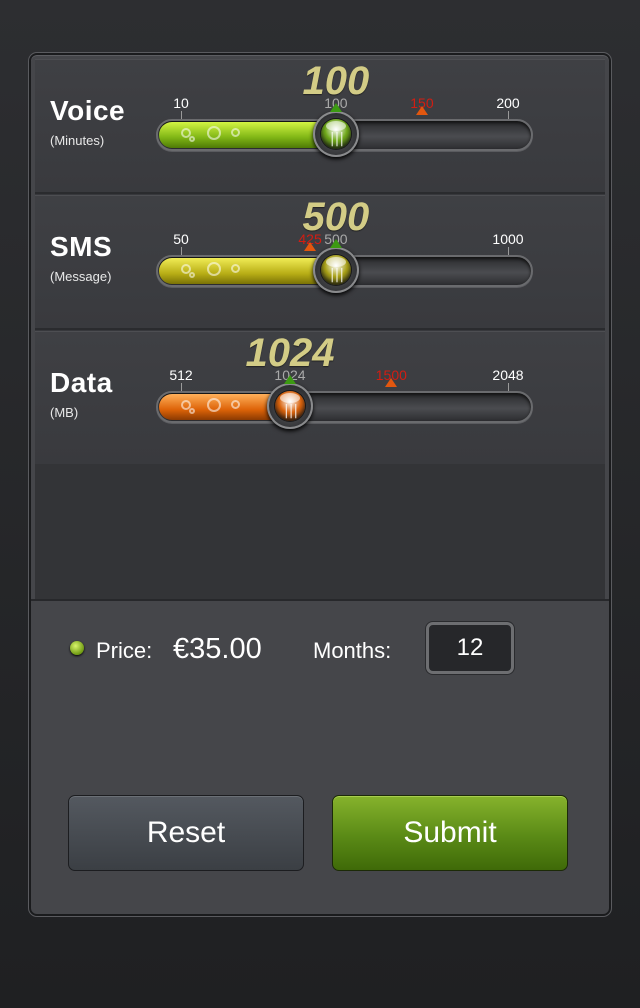 The height and width of the screenshot is (1008, 640). I want to click on slider-min-label: 50, so click(181, 239).